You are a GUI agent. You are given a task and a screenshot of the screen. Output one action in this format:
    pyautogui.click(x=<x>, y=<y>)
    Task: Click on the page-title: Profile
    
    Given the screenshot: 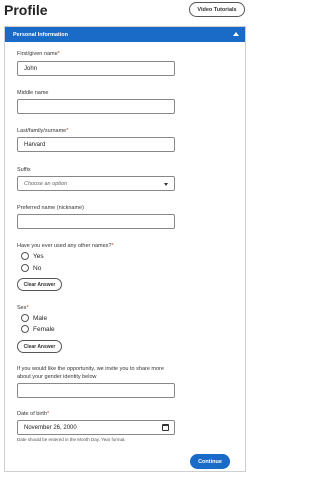 What is the action you would take?
    pyautogui.click(x=26, y=10)
    